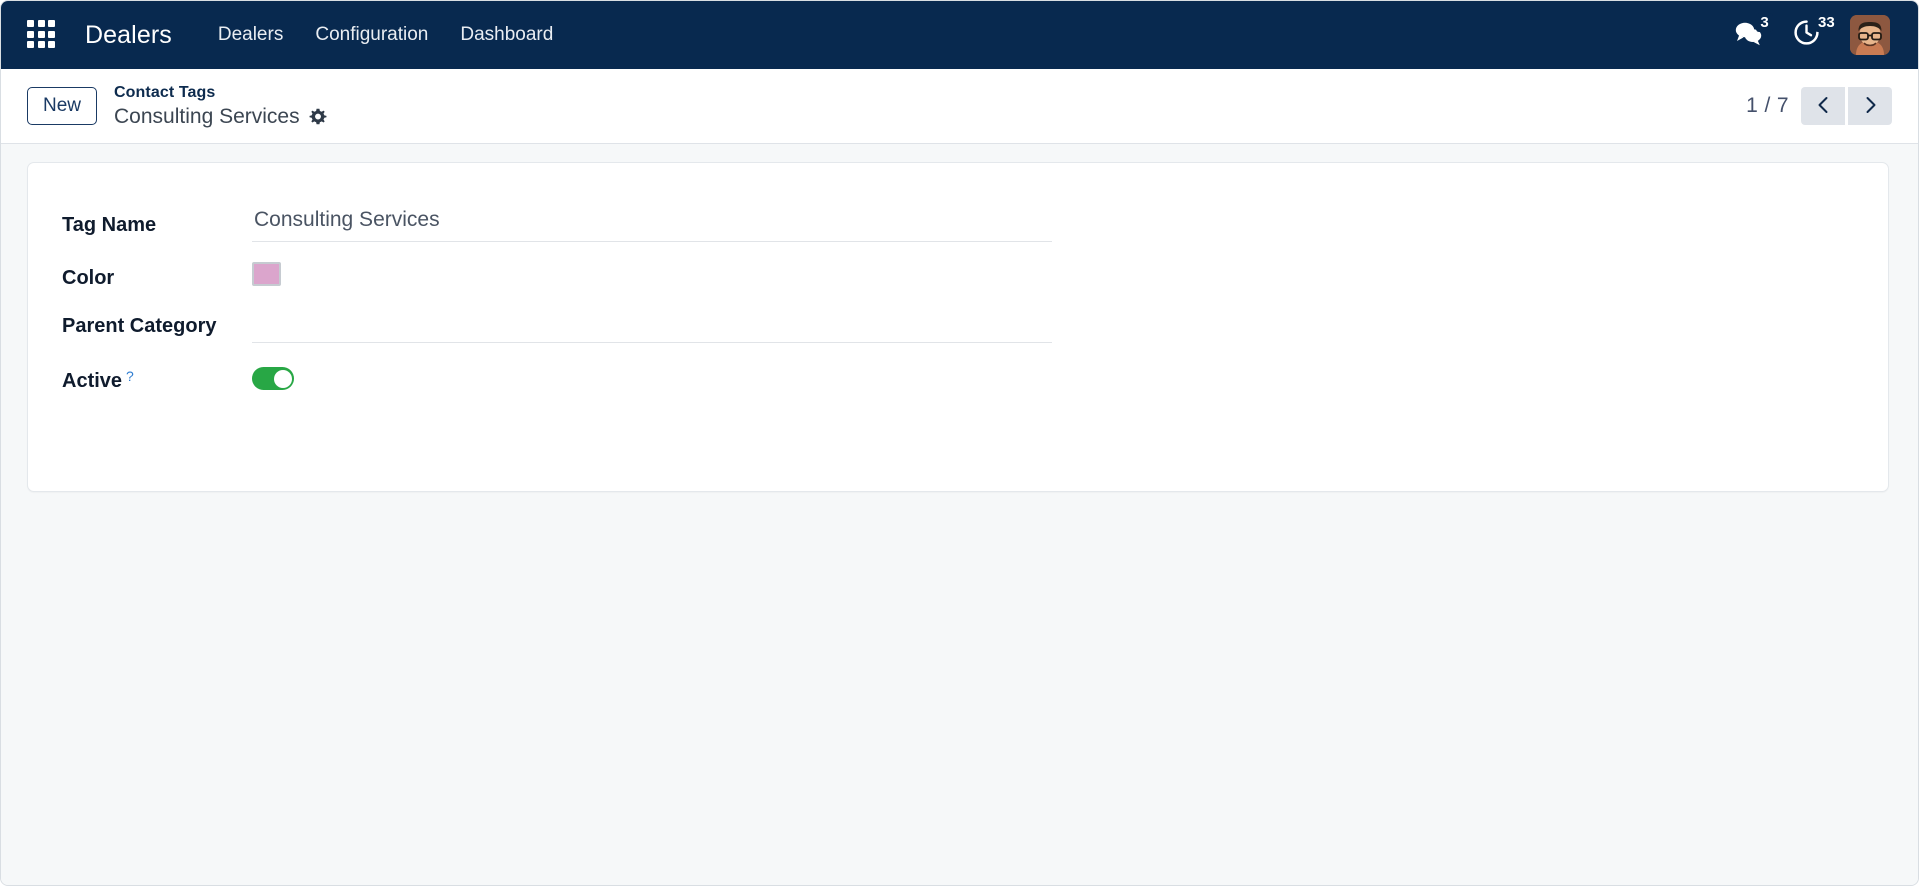 This screenshot has width=1919, height=886. I want to click on label-color: Color, so click(88, 278).